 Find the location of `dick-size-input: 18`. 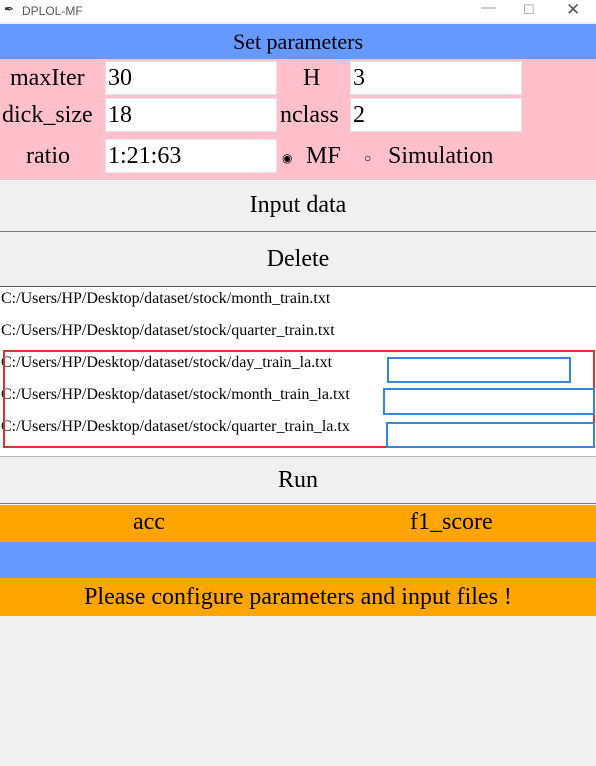

dick-size-input: 18 is located at coordinates (191, 115).